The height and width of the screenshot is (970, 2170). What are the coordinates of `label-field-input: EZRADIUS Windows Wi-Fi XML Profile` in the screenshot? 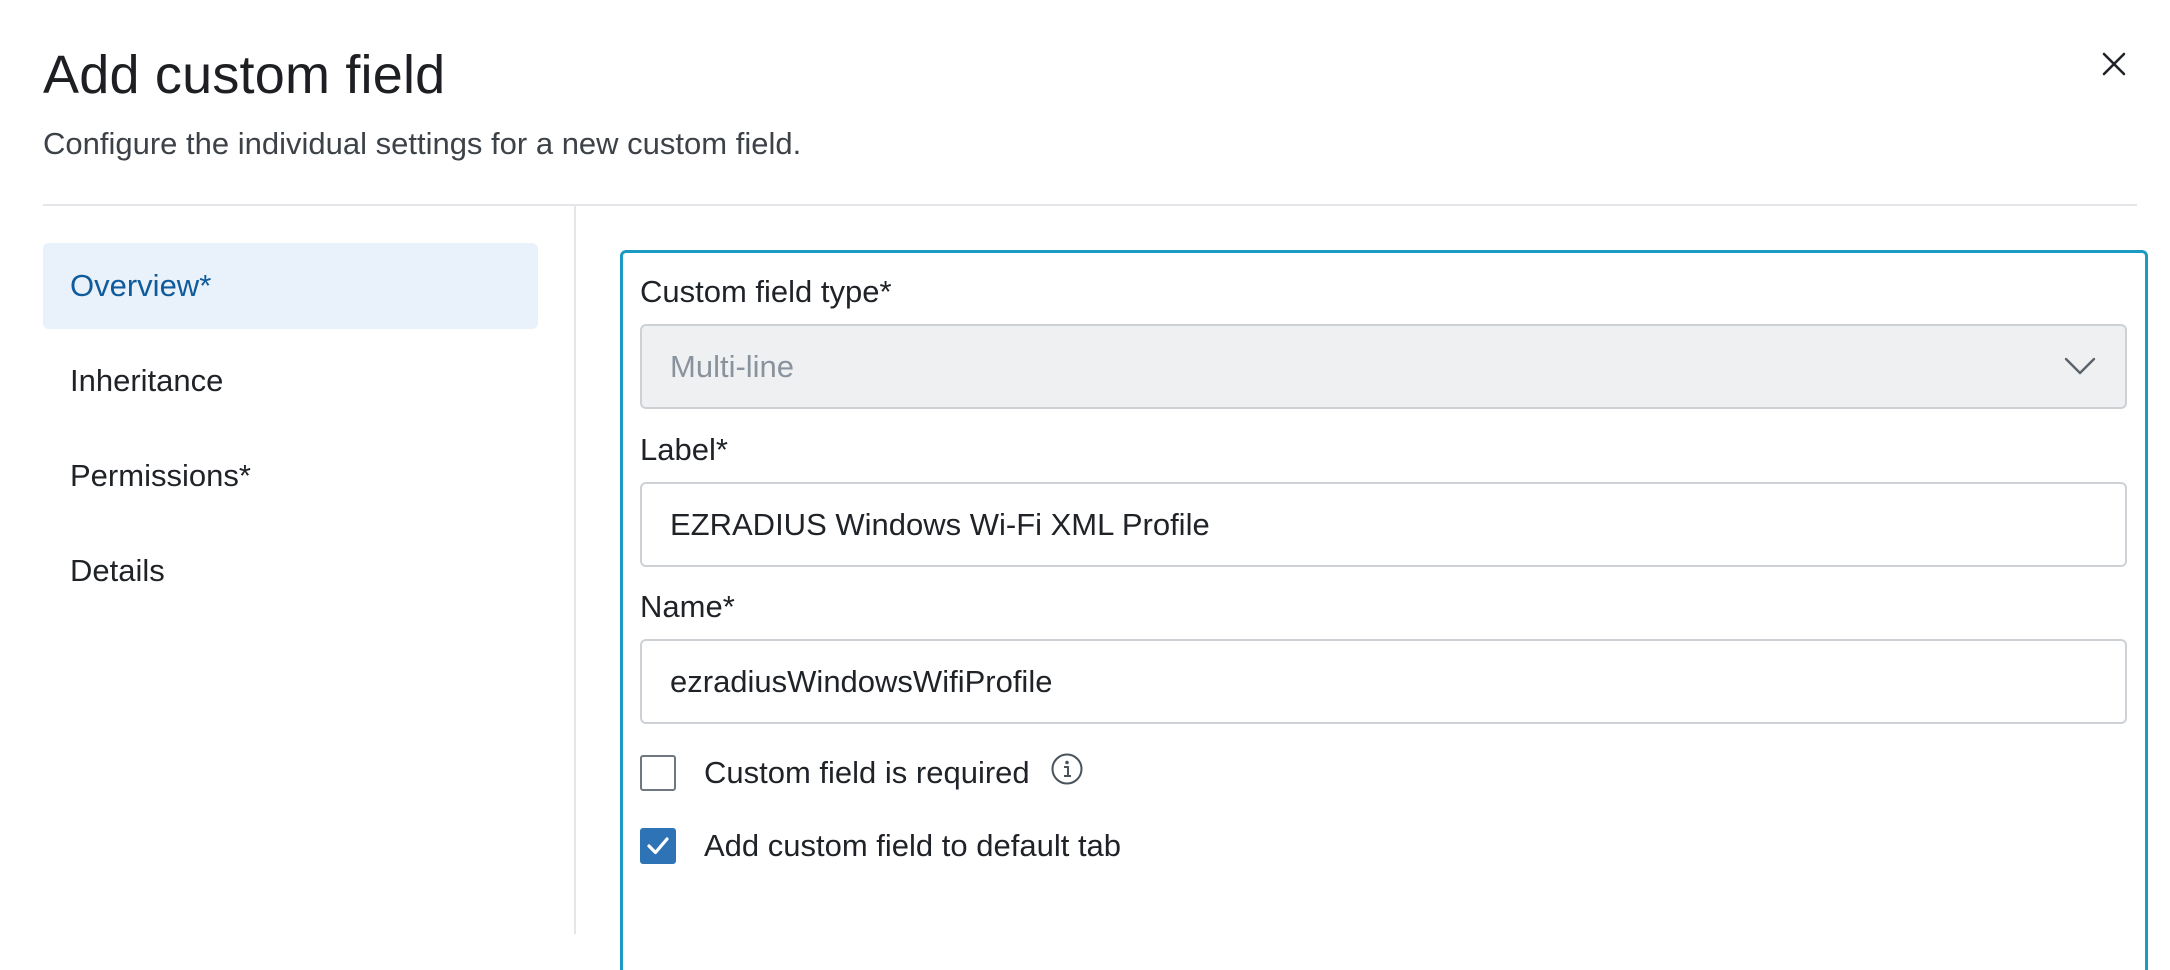 It's located at (1383, 524).